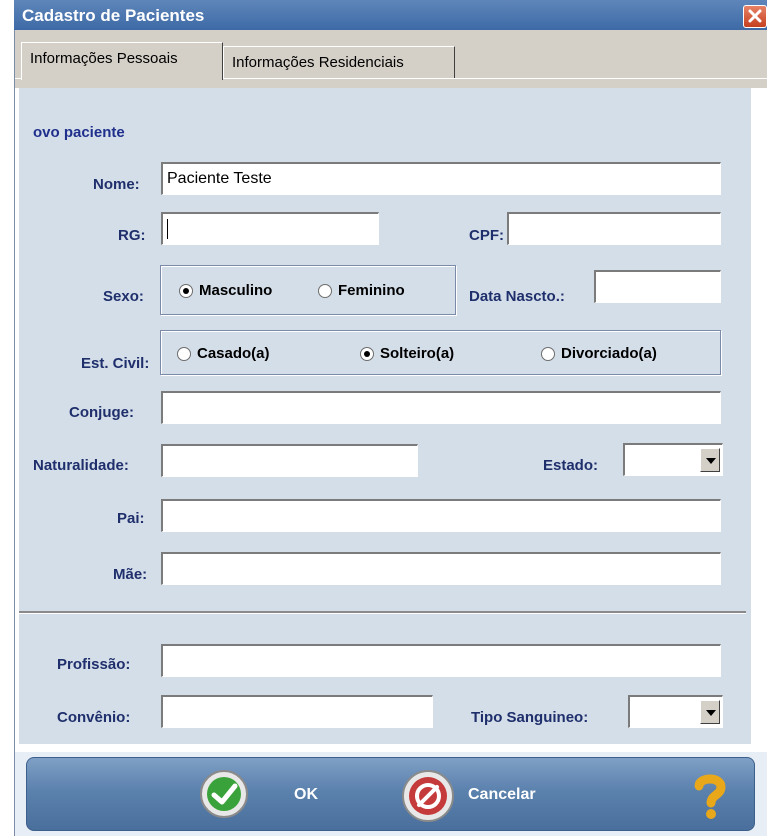 This screenshot has width=767, height=836. Describe the element at coordinates (517, 296) in the screenshot. I see `data-nascimento-label: Data Nascto.:` at that location.